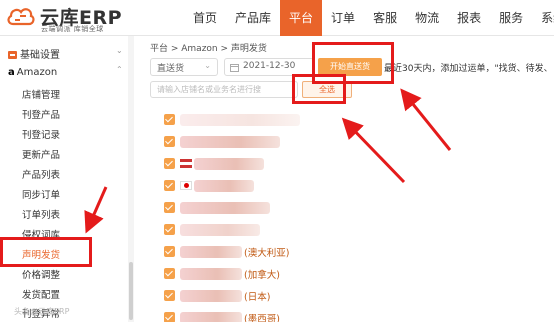  I want to click on main-nav: 首页 产品库 平台 订单 客服 物流 报表 服务 系统, so click(369, 18).